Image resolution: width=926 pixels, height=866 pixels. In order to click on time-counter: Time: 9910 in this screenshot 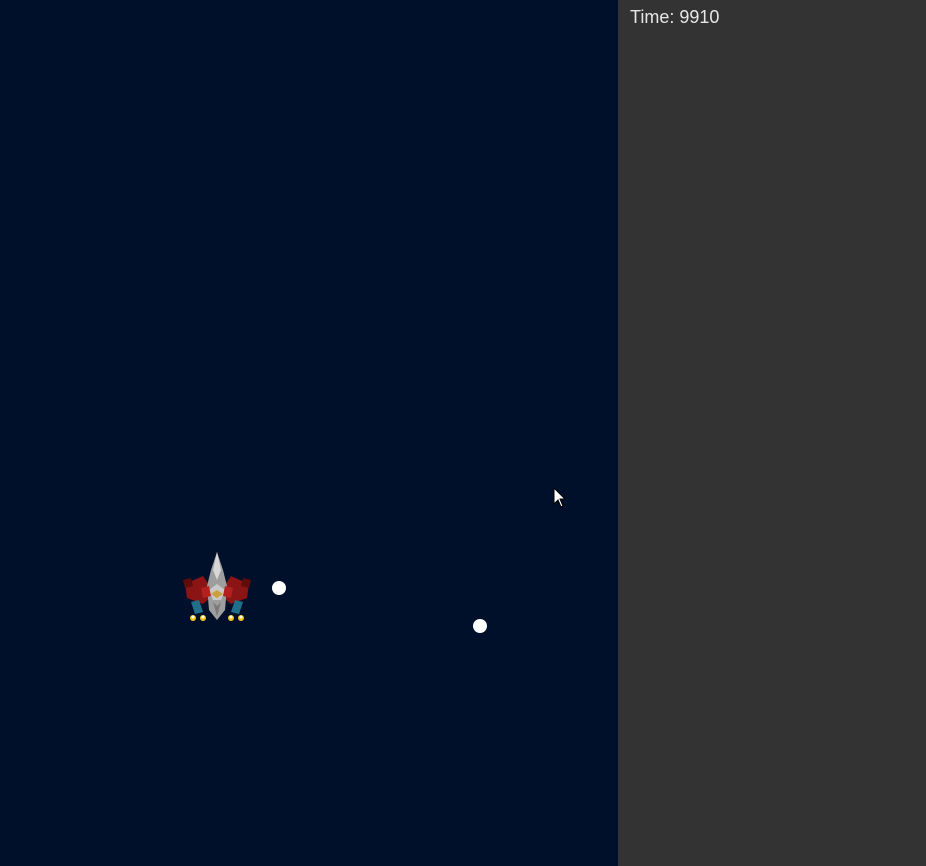, I will do `click(675, 17)`.